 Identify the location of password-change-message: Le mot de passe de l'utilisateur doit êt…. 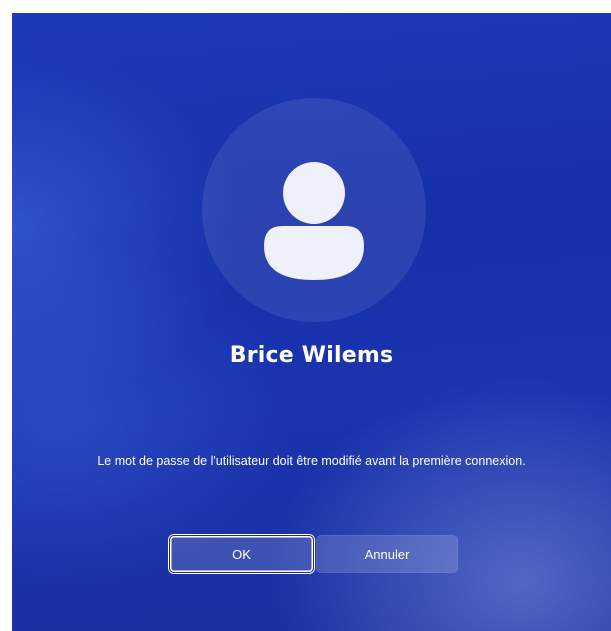
(311, 461).